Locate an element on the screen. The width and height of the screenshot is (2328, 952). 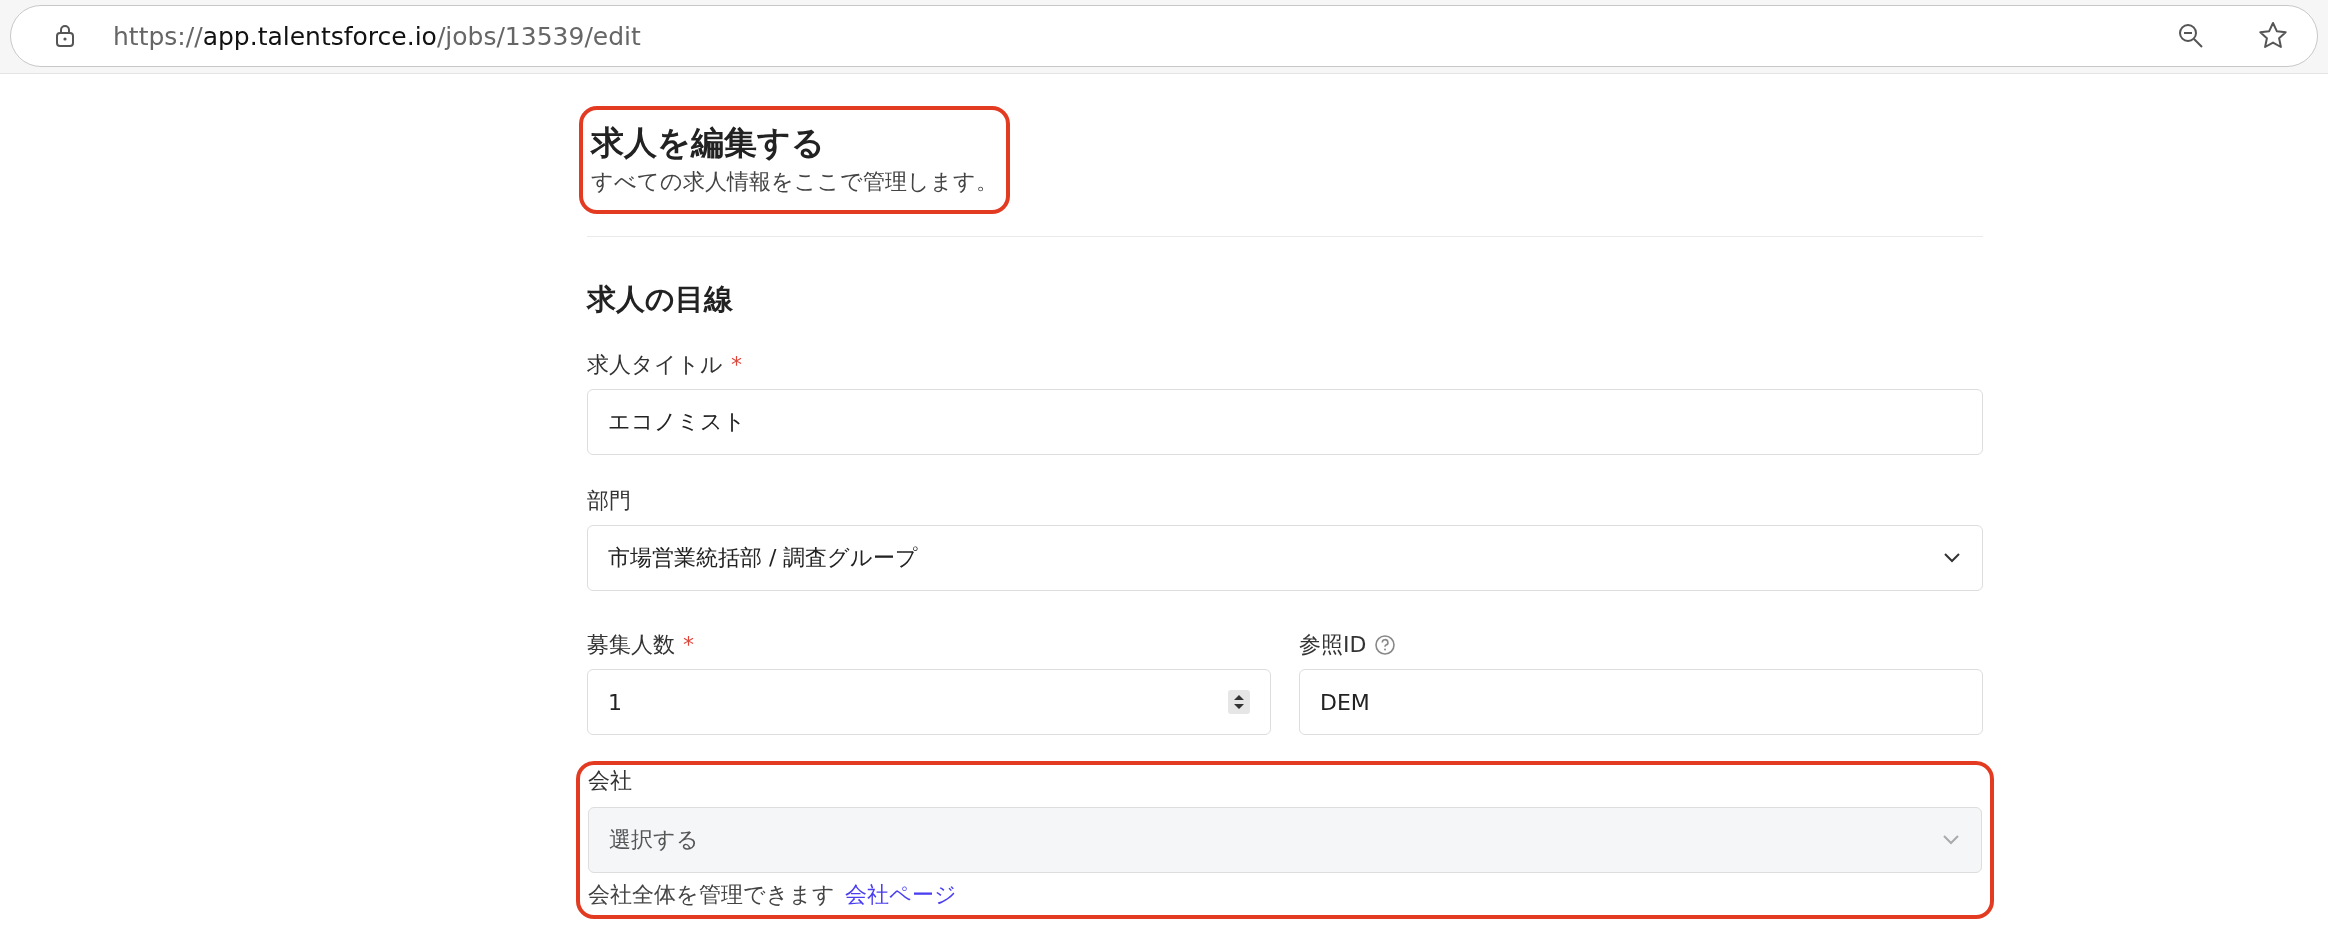
input-field: 1 is located at coordinates (929, 702).